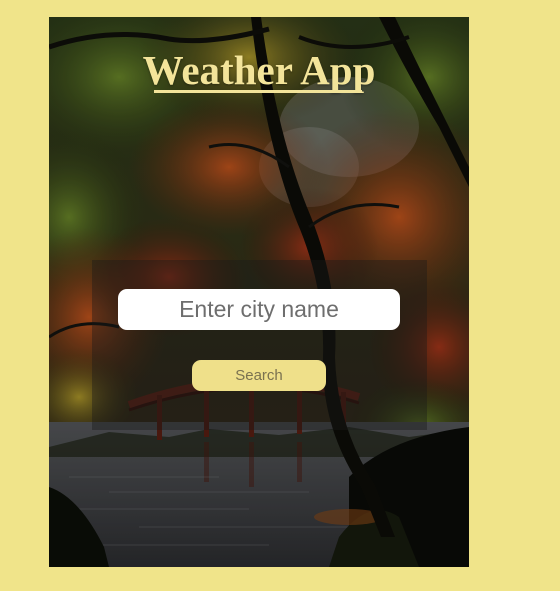 This screenshot has width=560, height=591. Describe the element at coordinates (259, 309) in the screenshot. I see `city-search-input` at that location.